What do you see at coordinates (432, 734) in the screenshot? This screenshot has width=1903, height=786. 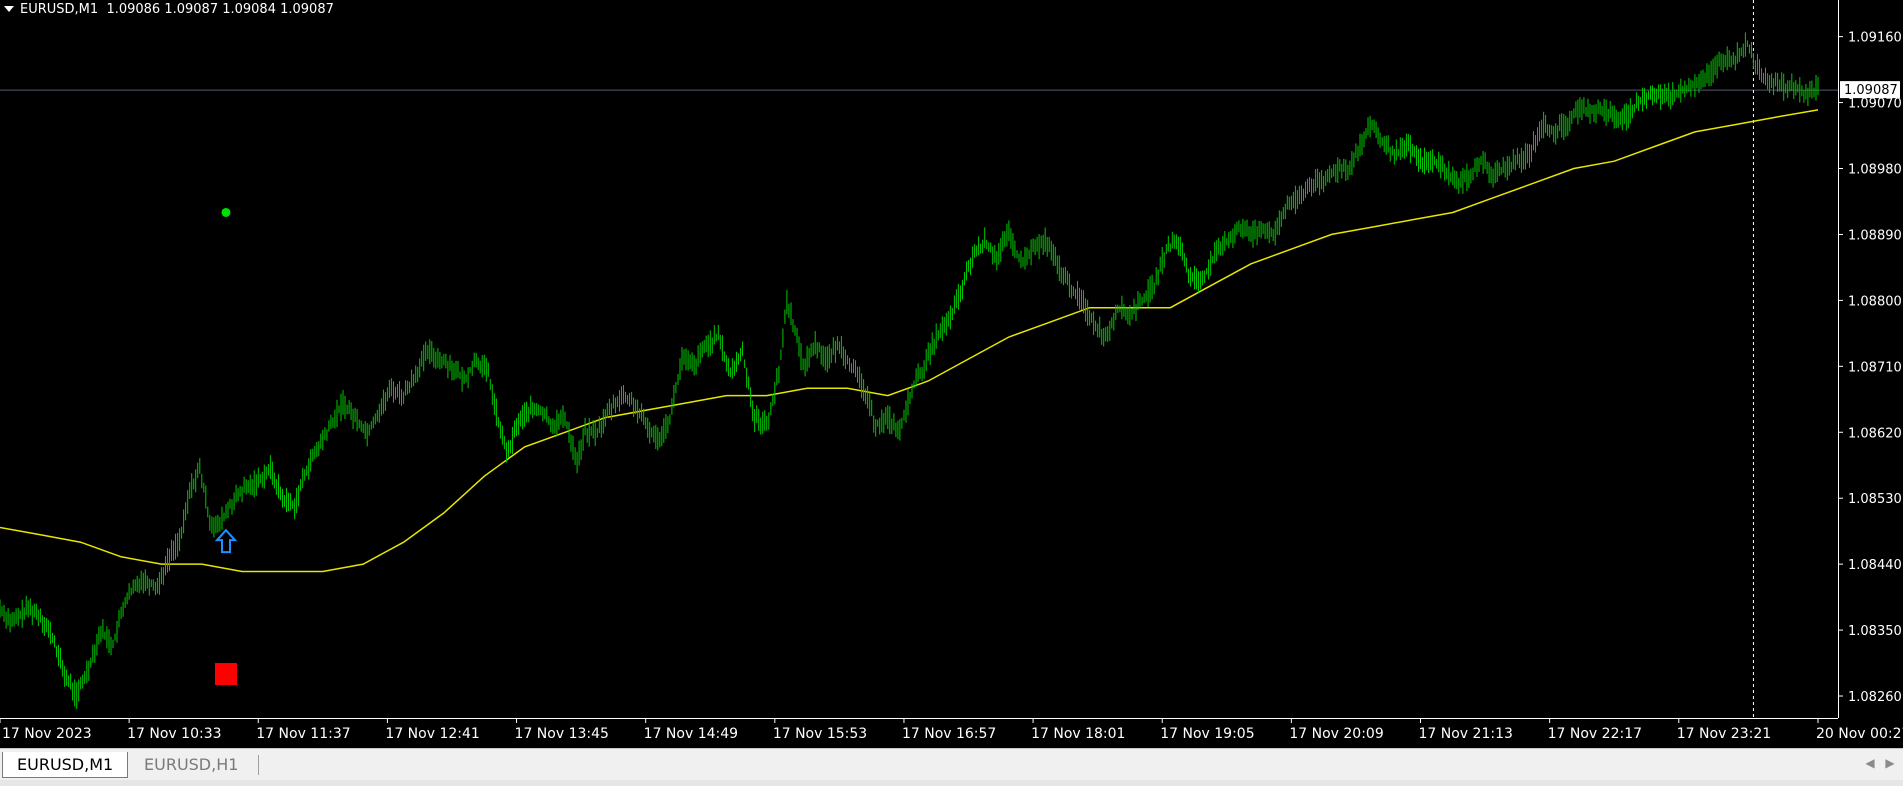 I see `time-tick-label: 17 Nov 12:41` at bounding box center [432, 734].